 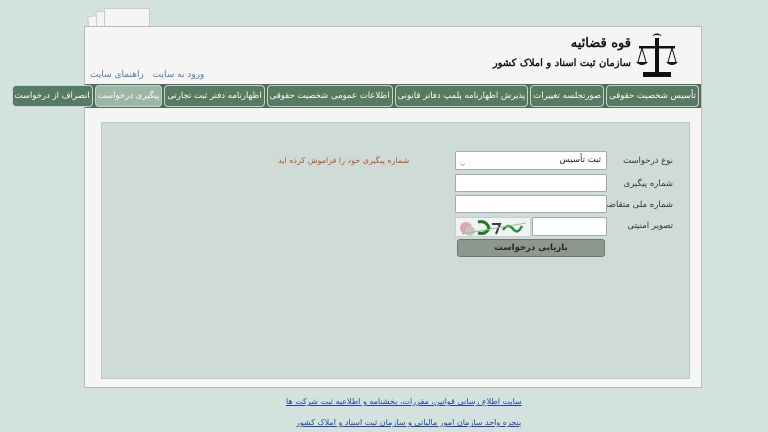 I want to click on nav-item-track-request: پیگیری درخواست, so click(x=128, y=96).